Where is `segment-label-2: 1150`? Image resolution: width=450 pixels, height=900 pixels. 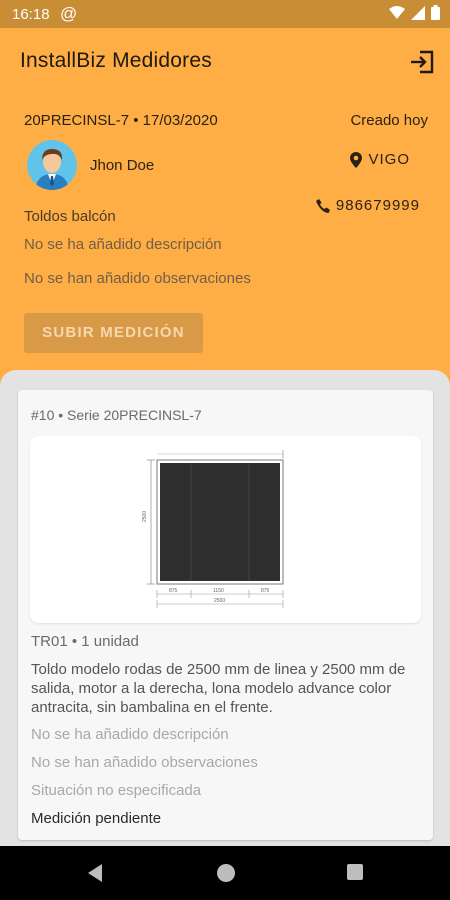
segment-label-2: 1150 is located at coordinates (218, 591).